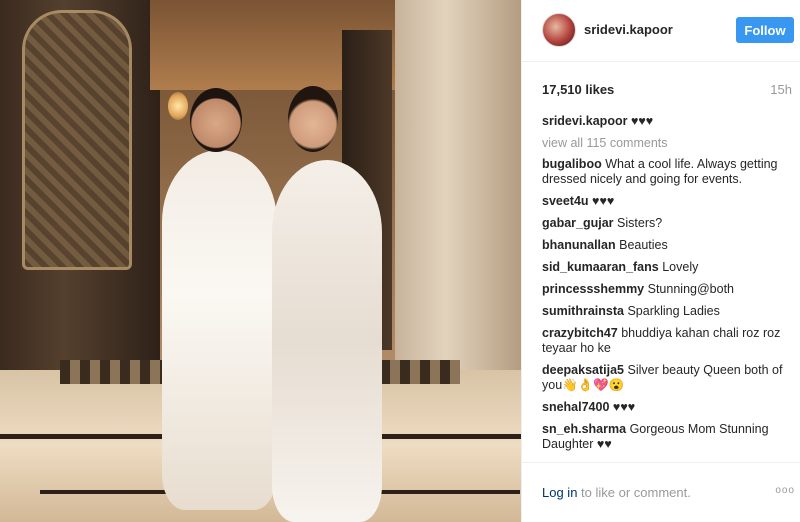 The image size is (800, 522). What do you see at coordinates (575, 407) in the screenshot?
I see `comment-username: snehal7400` at bounding box center [575, 407].